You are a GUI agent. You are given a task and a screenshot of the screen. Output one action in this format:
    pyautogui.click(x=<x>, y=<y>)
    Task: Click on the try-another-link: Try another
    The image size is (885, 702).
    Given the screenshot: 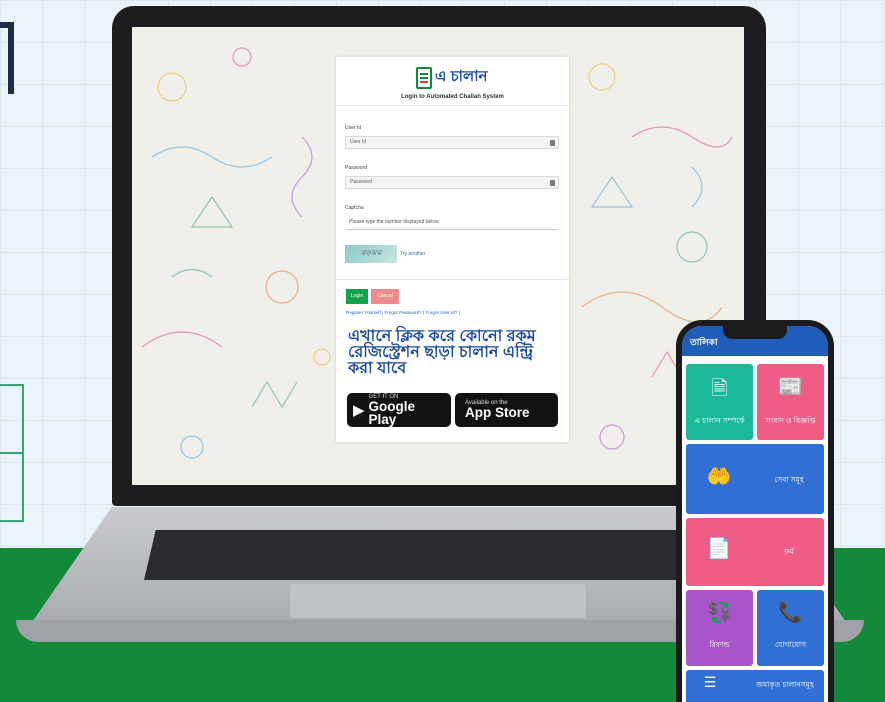 What is the action you would take?
    pyautogui.click(x=412, y=254)
    